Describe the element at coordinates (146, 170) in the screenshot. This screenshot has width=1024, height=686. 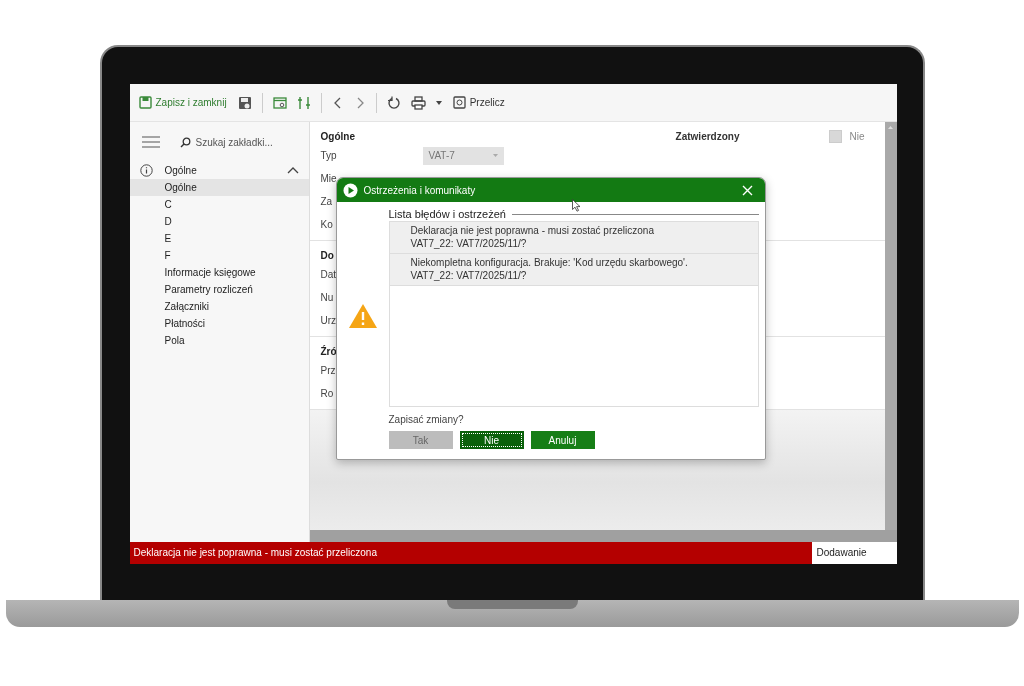
I see `info-icon` at that location.